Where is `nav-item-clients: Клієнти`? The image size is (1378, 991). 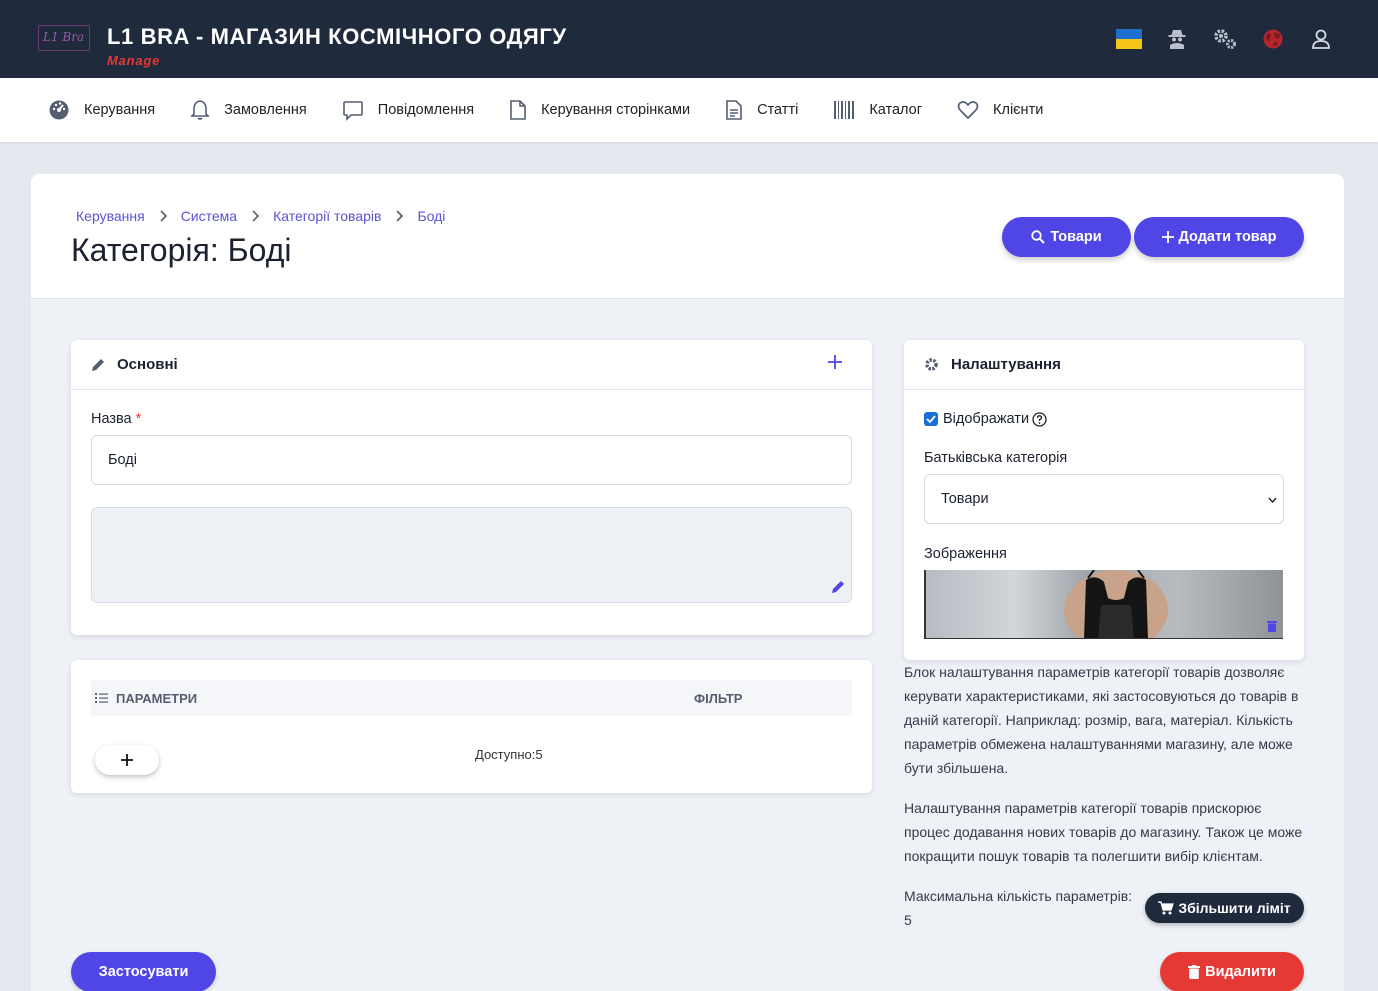 nav-item-clients: Клієнти is located at coordinates (1000, 110).